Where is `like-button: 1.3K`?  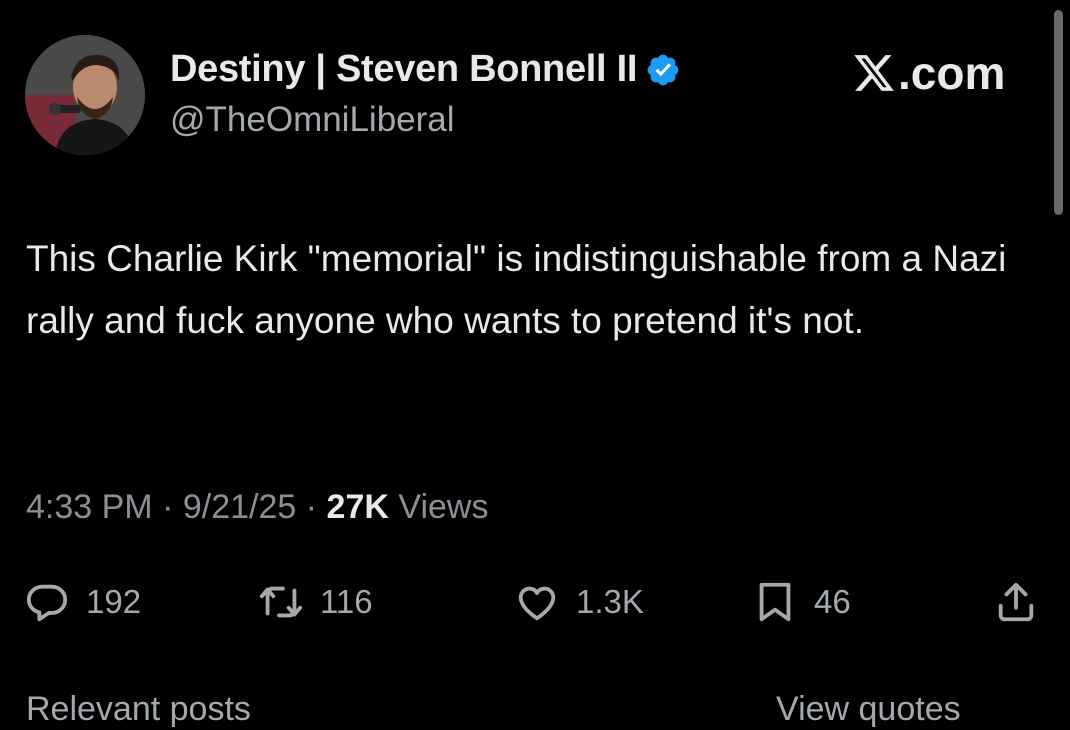
like-button: 1.3K is located at coordinates (579, 602).